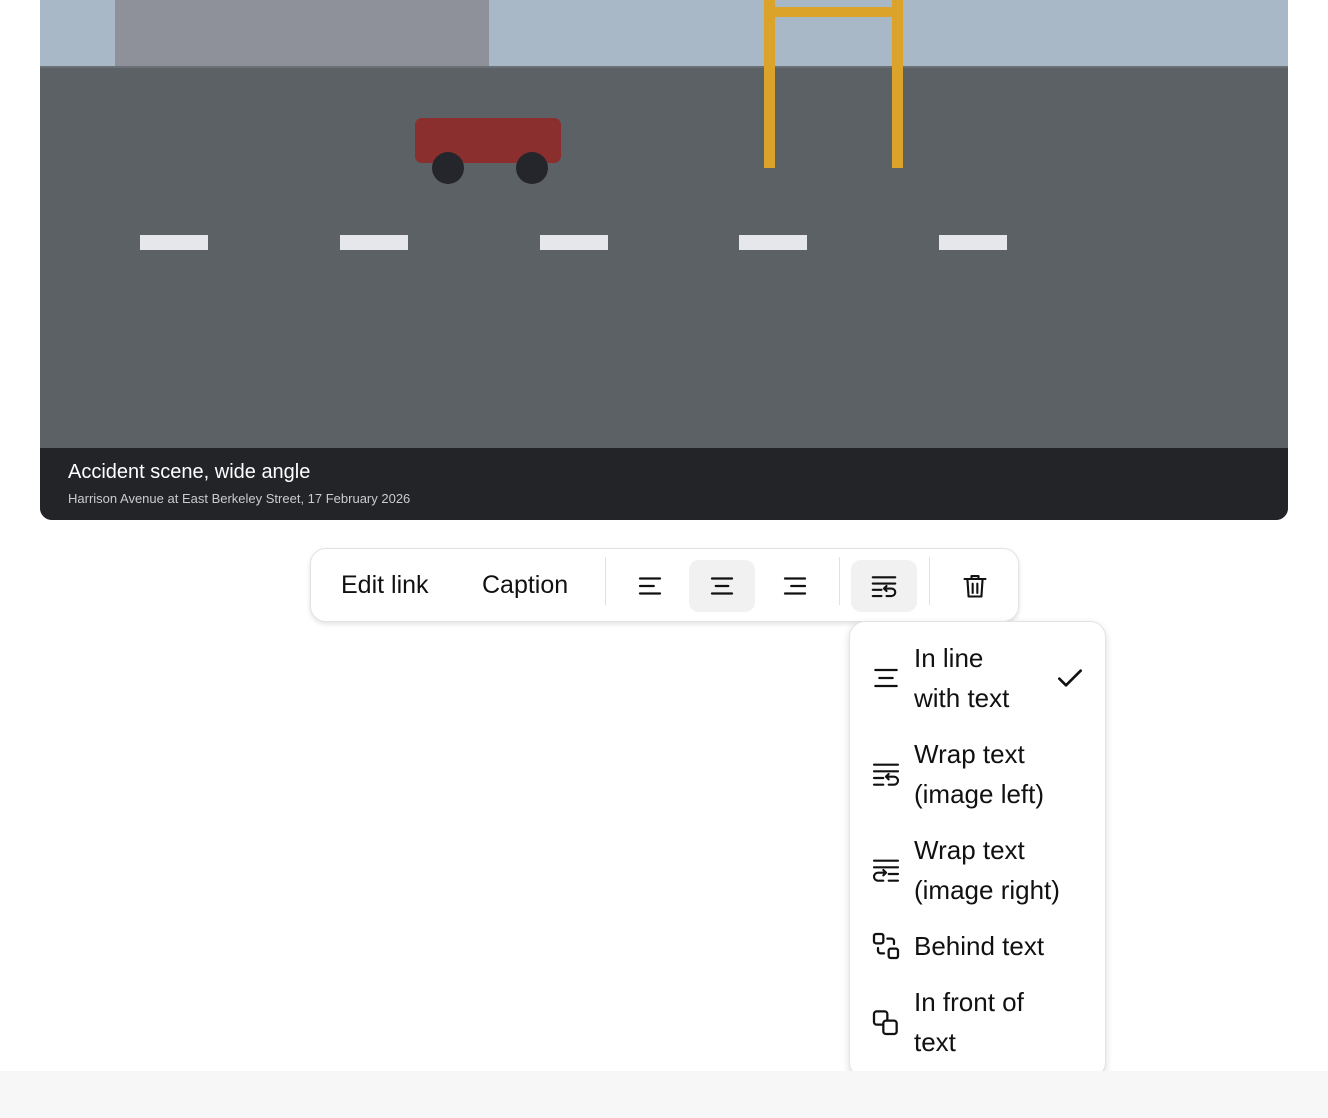 The image size is (1328, 1118). I want to click on front-text-icon, so click(885, 1023).